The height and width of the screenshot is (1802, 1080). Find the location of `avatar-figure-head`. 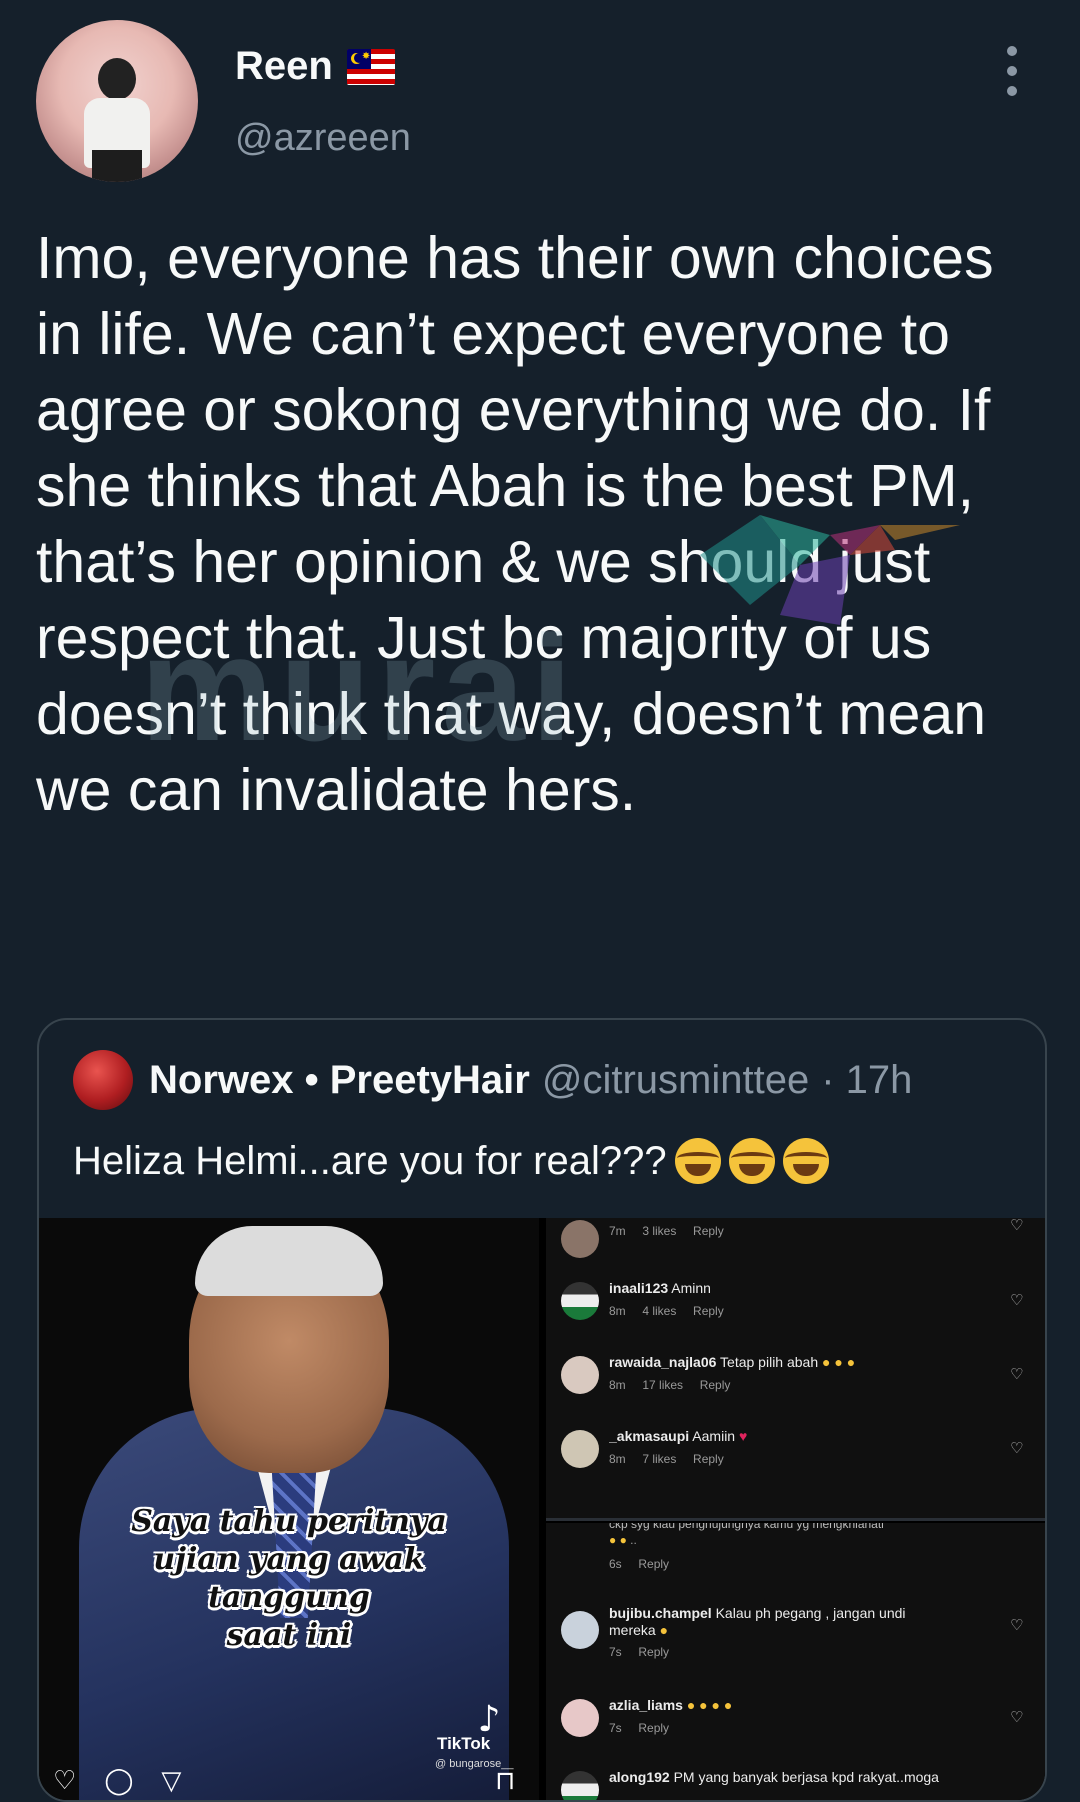

avatar-figure-head is located at coordinates (117, 79).